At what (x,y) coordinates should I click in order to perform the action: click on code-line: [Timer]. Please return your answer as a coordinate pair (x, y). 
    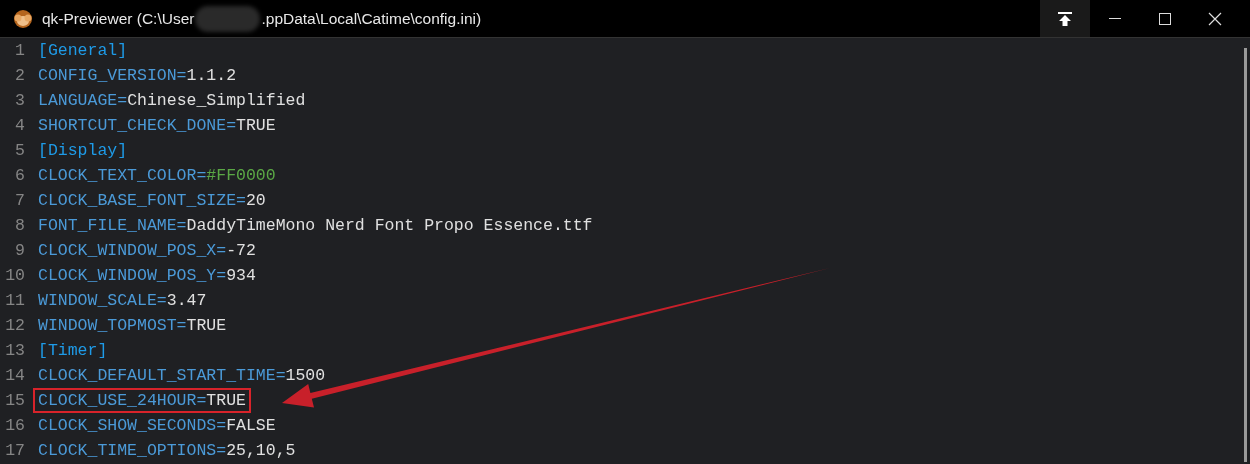
    Looking at the image, I should click on (73, 351).